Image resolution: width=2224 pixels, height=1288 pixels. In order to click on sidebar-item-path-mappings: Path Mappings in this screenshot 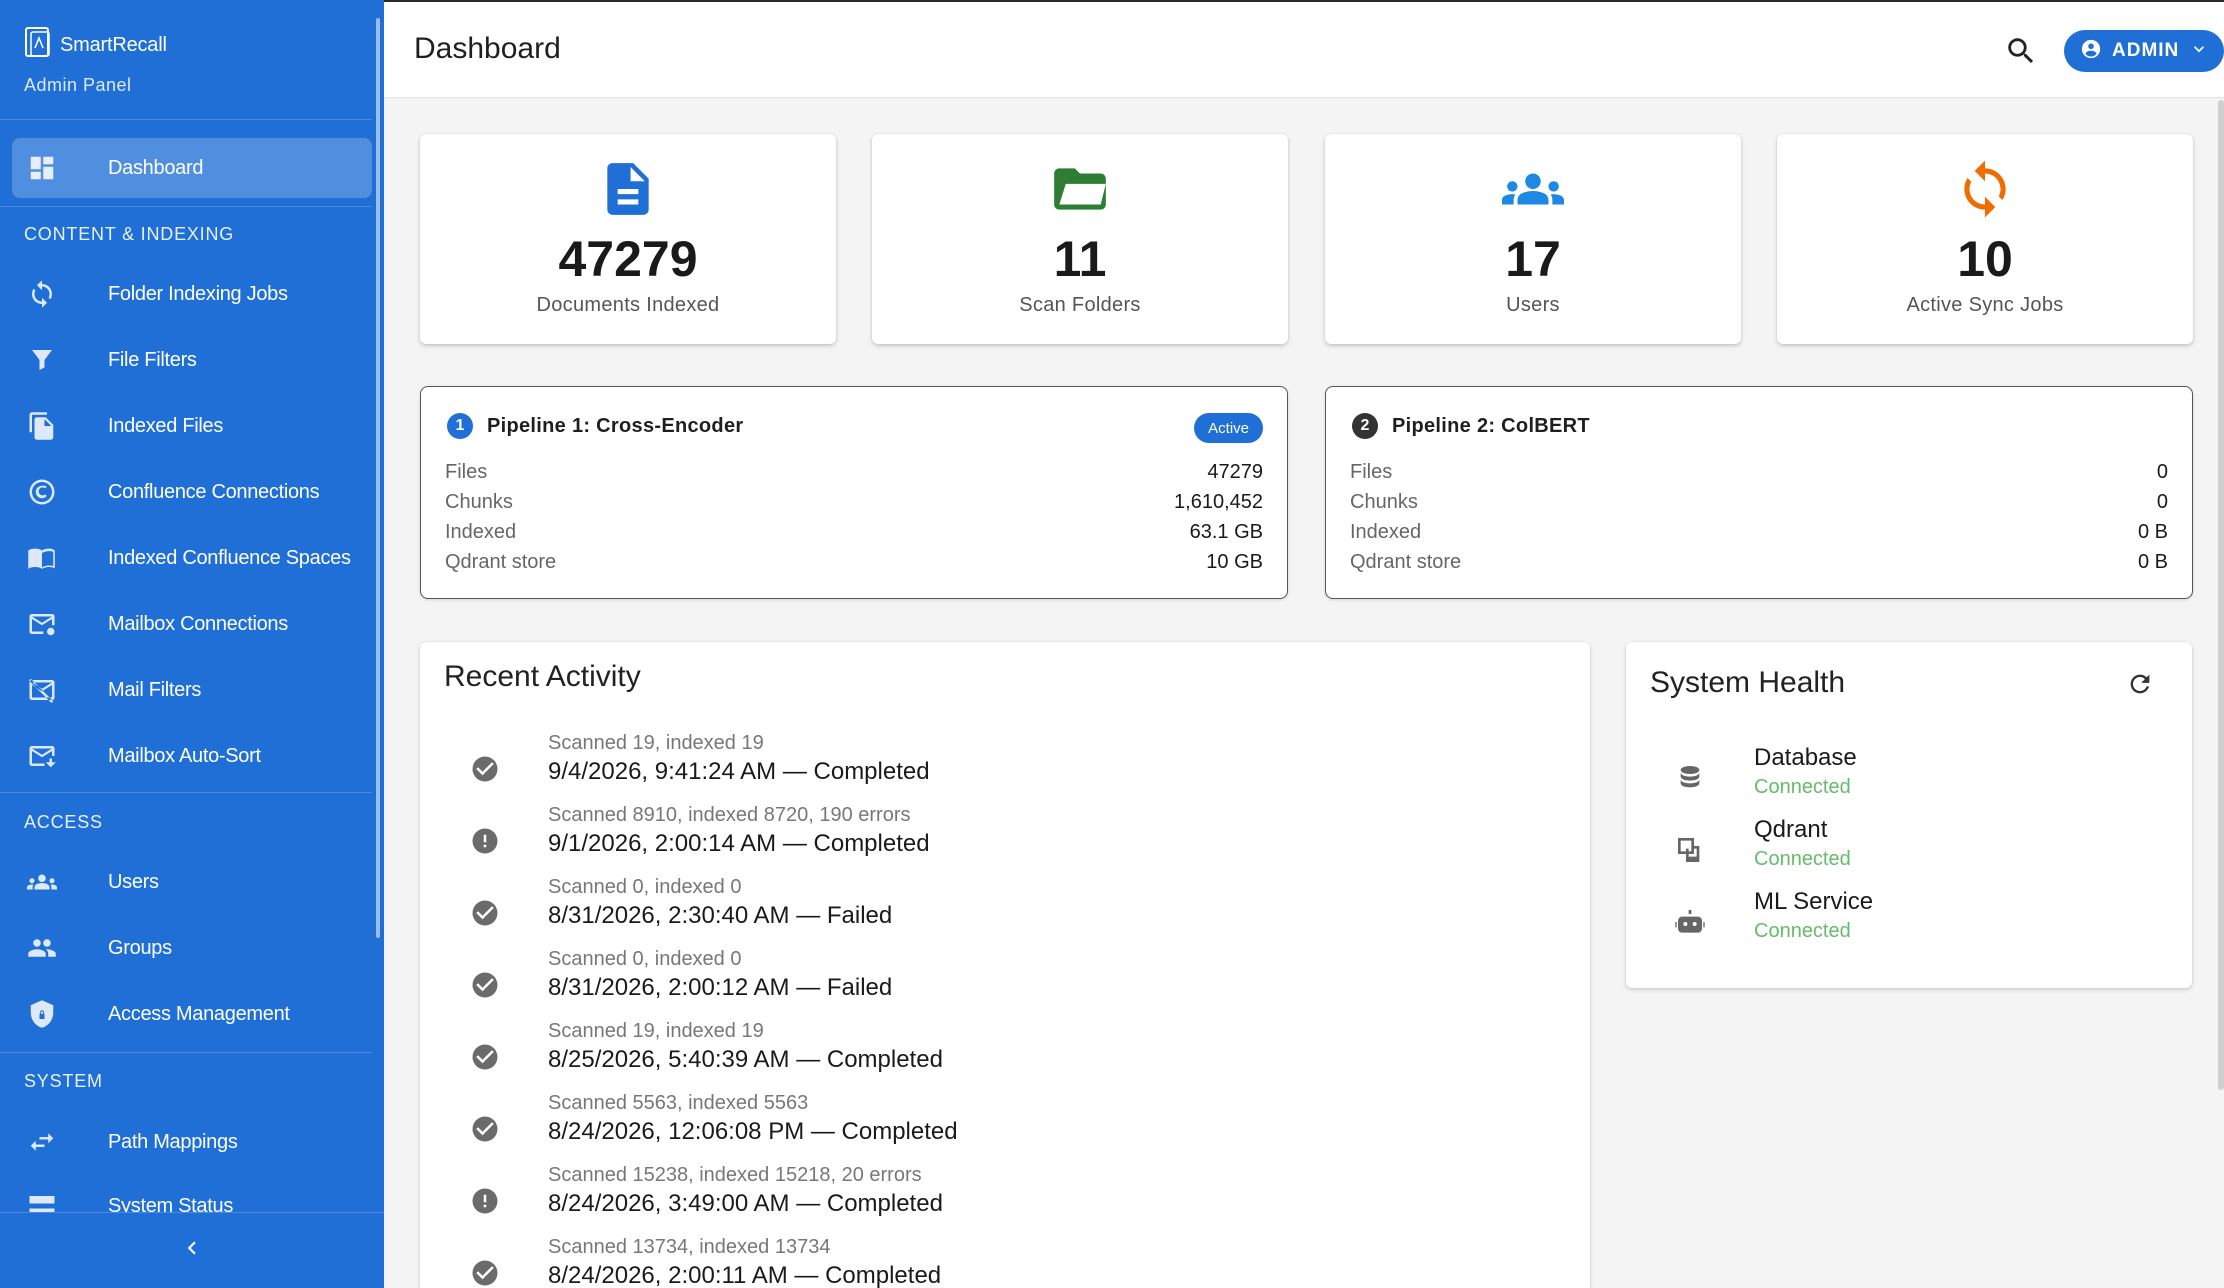, I will do `click(192, 1142)`.